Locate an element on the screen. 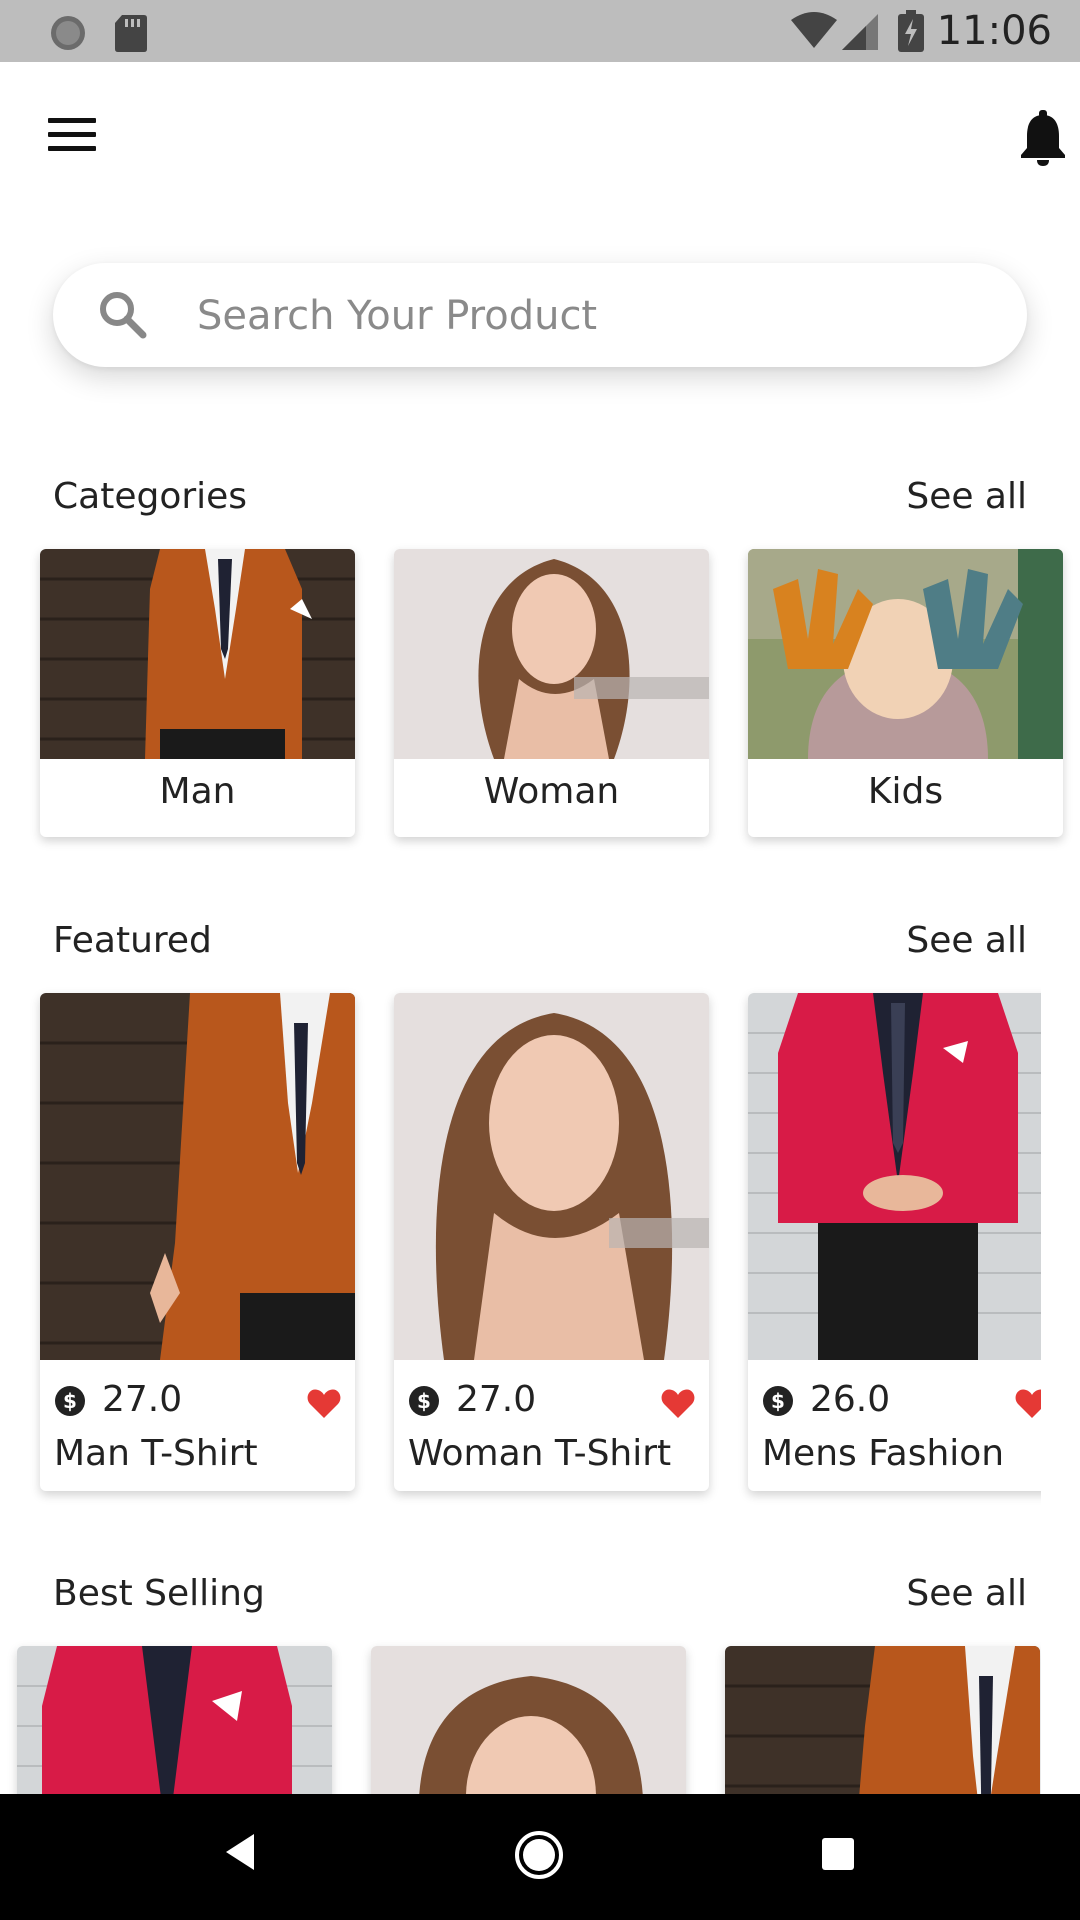 The height and width of the screenshot is (1920, 1080). product-name: Mens Fashion is located at coordinates (883, 1453).